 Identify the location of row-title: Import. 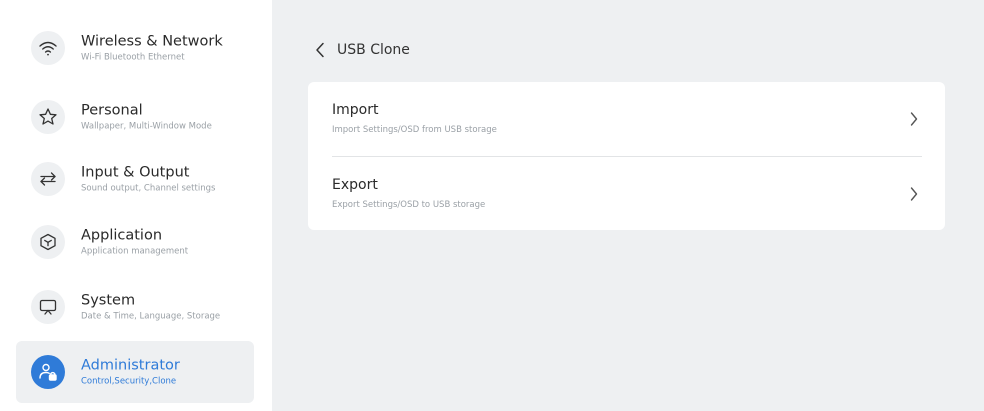
(355, 110).